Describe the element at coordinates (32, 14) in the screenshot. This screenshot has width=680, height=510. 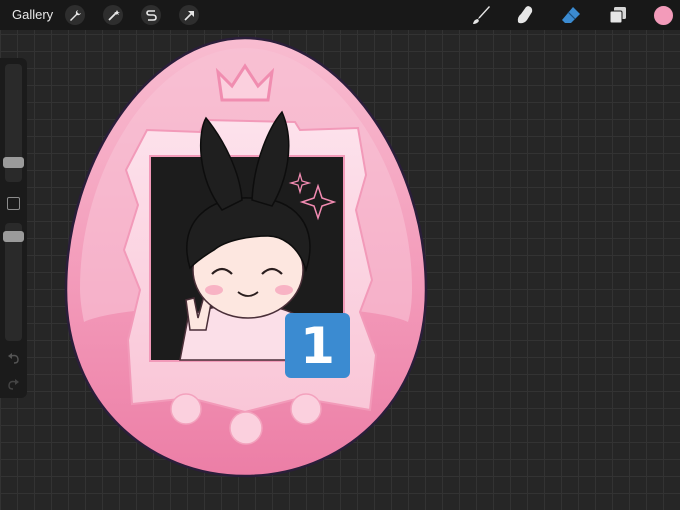
I see `gallery-button: Gallery` at that location.